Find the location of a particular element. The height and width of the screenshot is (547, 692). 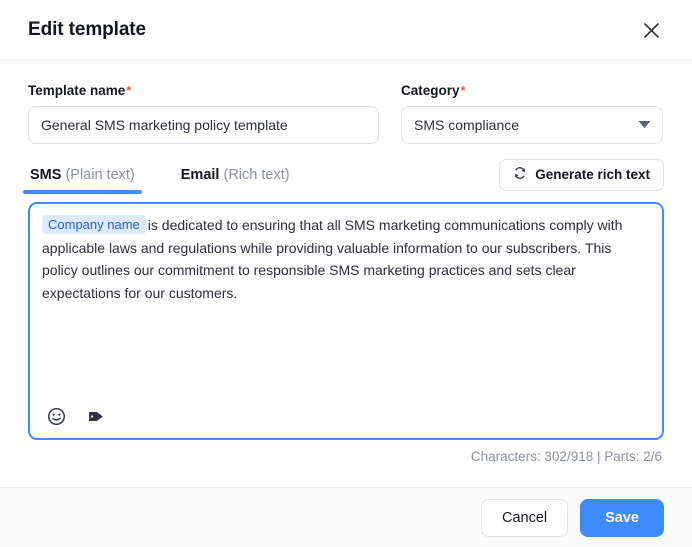

tab-email-sublabel: (Rich text) is located at coordinates (256, 174).